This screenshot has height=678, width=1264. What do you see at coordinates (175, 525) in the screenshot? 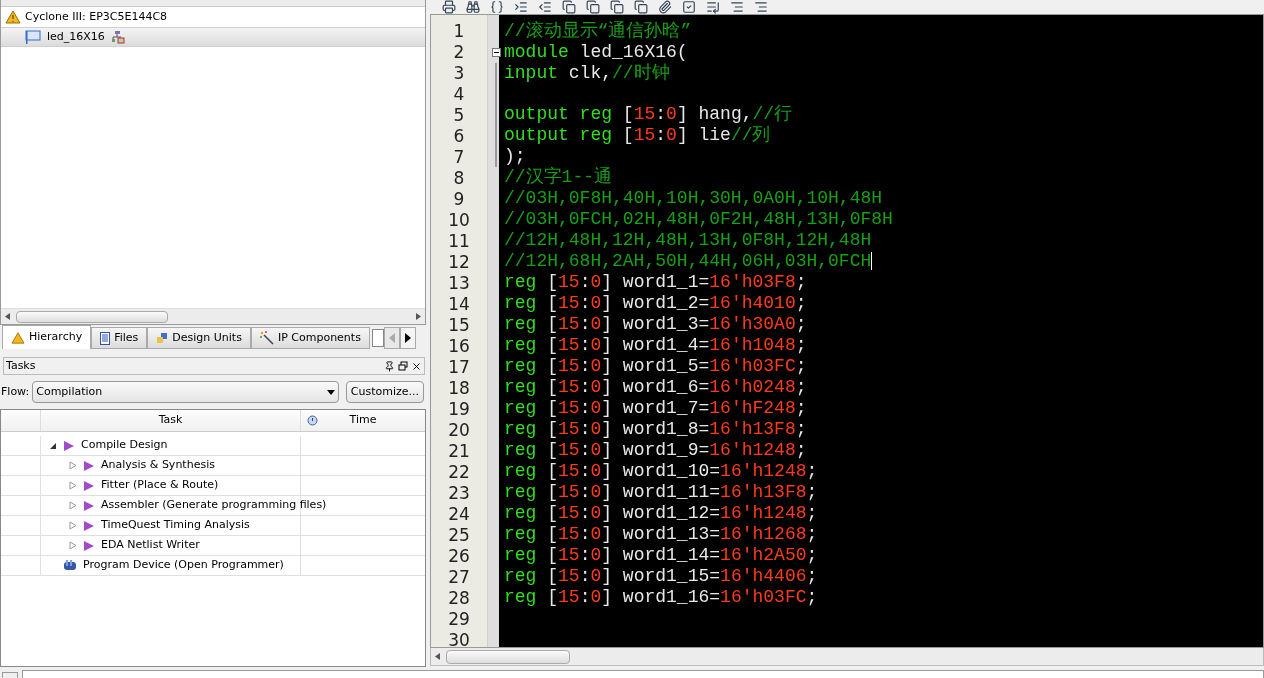
I see `task-label: TimeQuest Timing Analysis` at bounding box center [175, 525].